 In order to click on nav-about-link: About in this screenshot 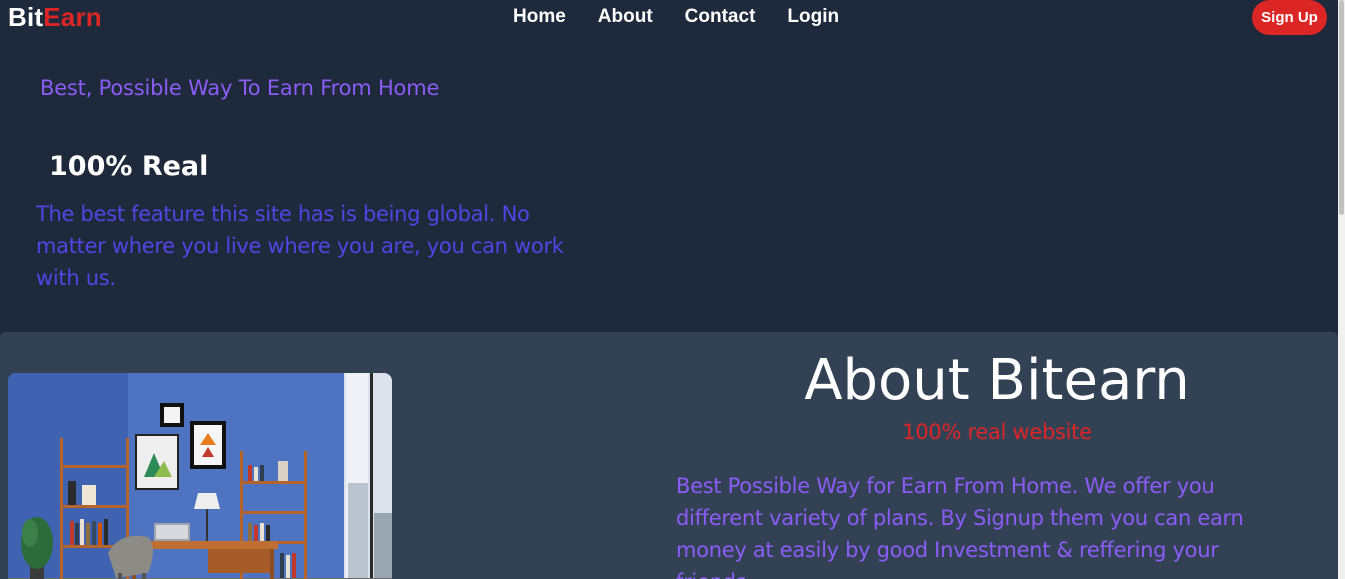, I will do `click(625, 17)`.